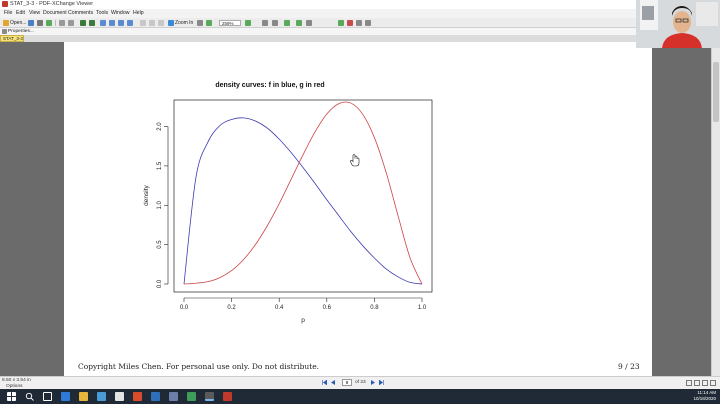 The height and width of the screenshot is (404, 720). Describe the element at coordinates (143, 23) in the screenshot. I see `hand-tool-icon` at that location.